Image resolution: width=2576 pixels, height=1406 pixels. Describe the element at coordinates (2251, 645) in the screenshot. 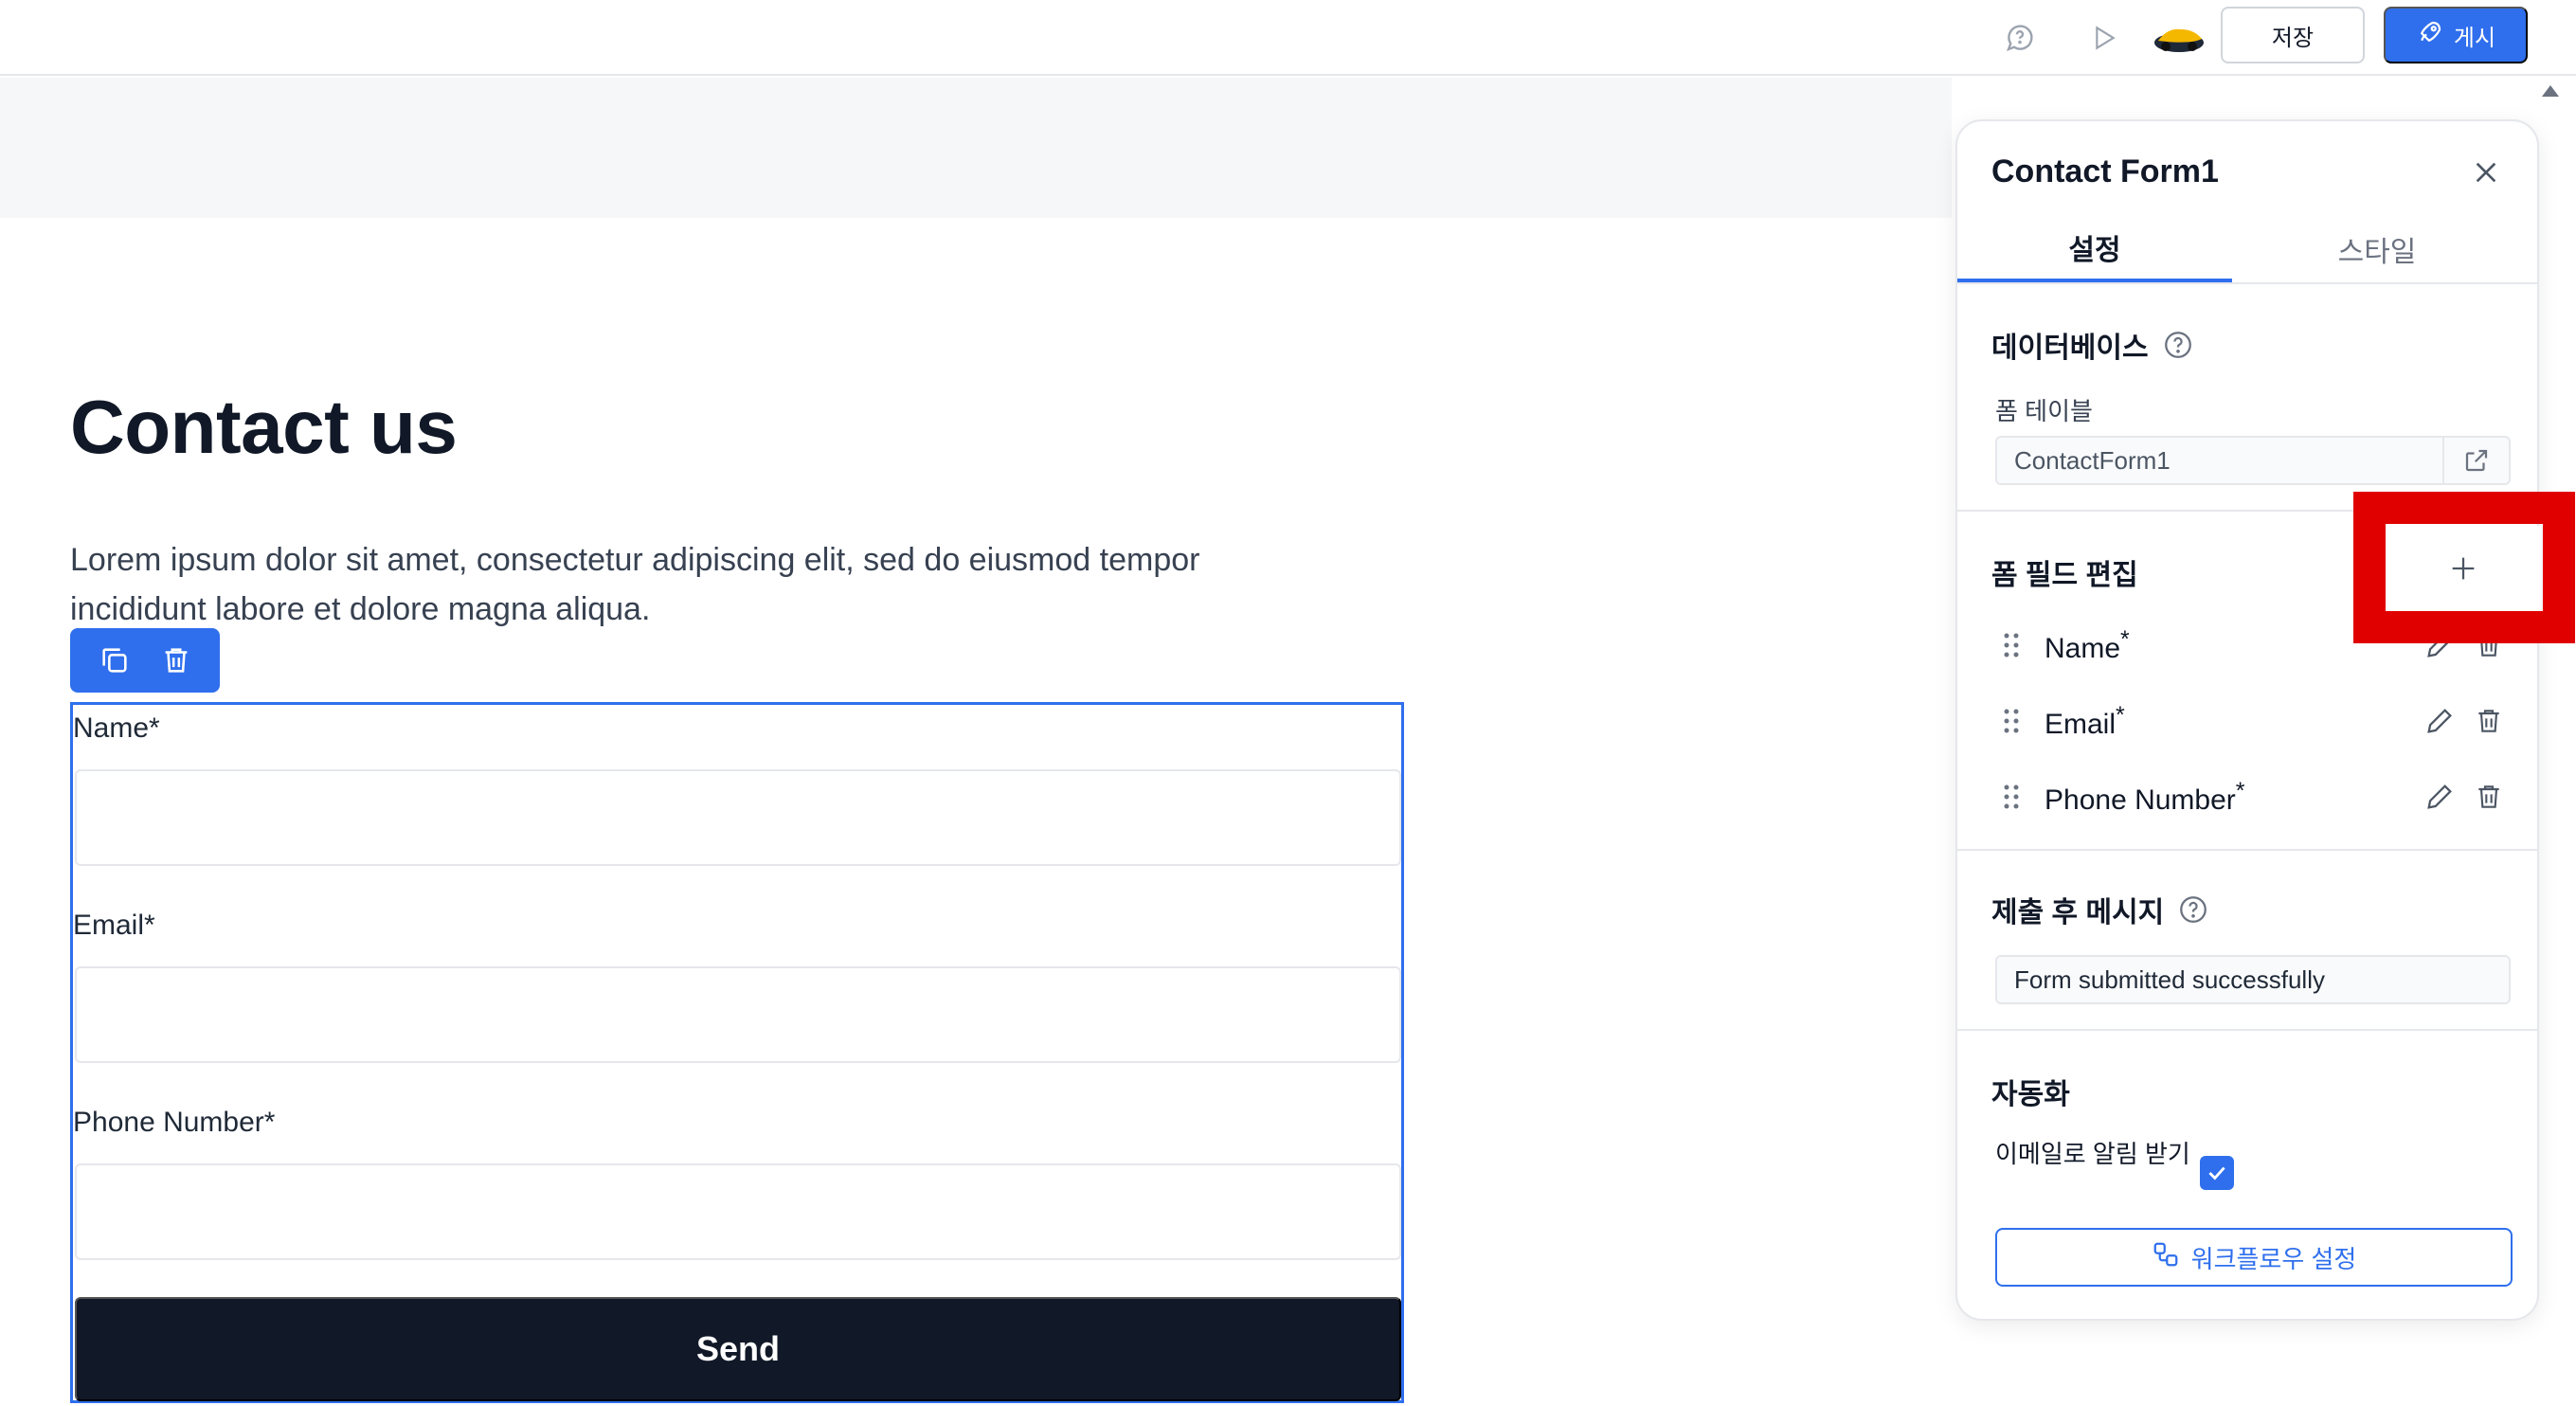

I see `field-list-item-name: Name*` at that location.